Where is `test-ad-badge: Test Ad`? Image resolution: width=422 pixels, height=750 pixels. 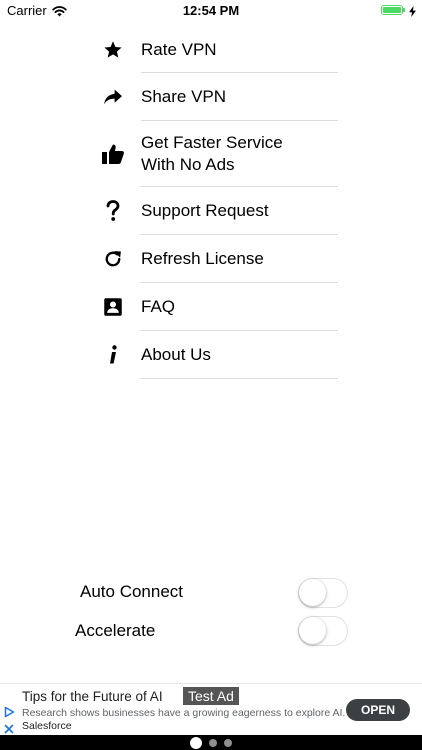
test-ad-badge: Test Ad is located at coordinates (211, 696).